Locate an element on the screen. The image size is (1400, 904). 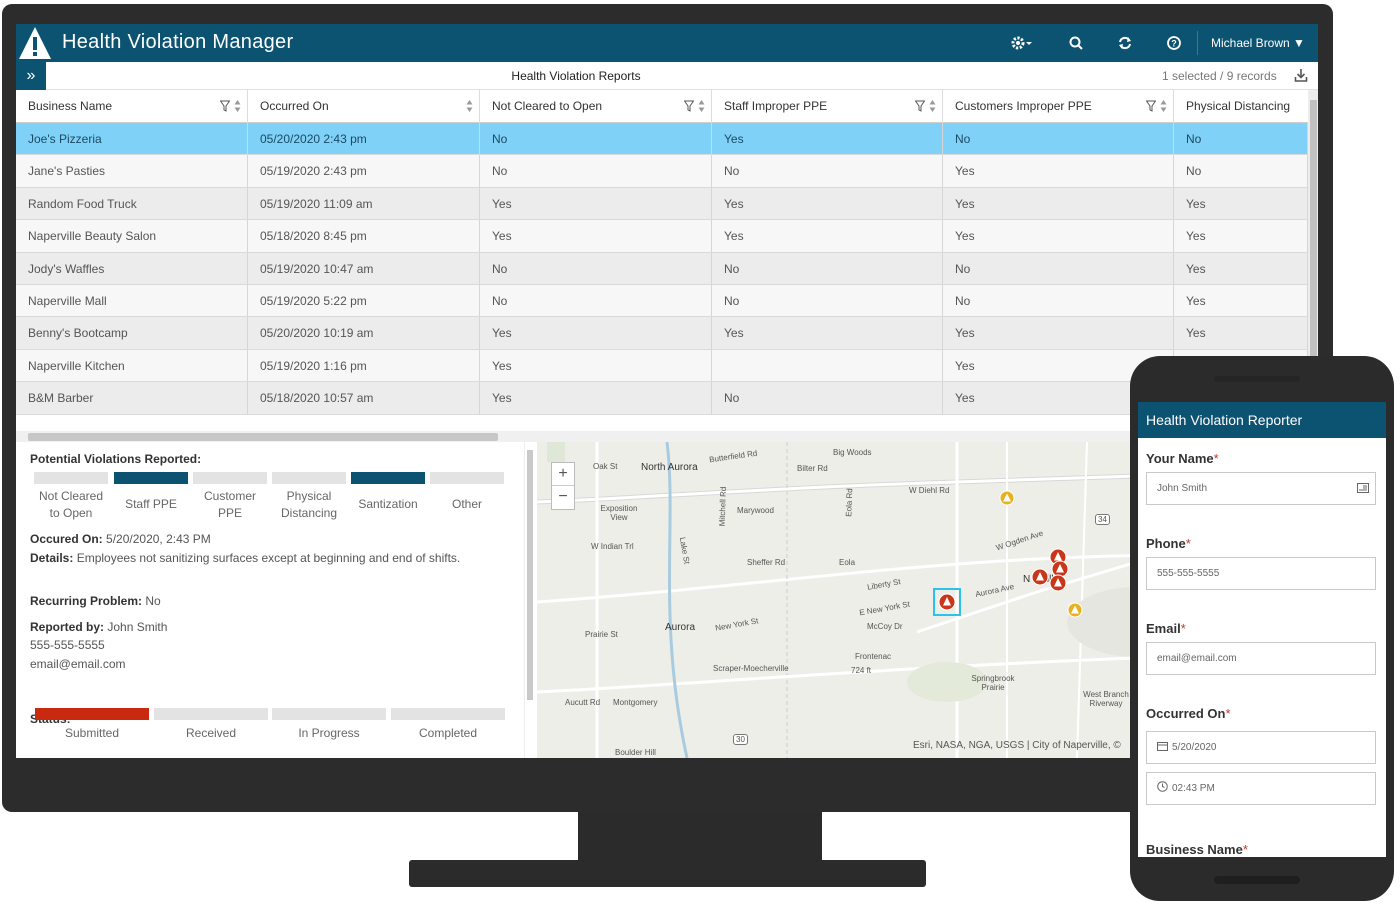
column-header-customers-ppe: Customers Improper PPE is located at coordinates (1058, 106).